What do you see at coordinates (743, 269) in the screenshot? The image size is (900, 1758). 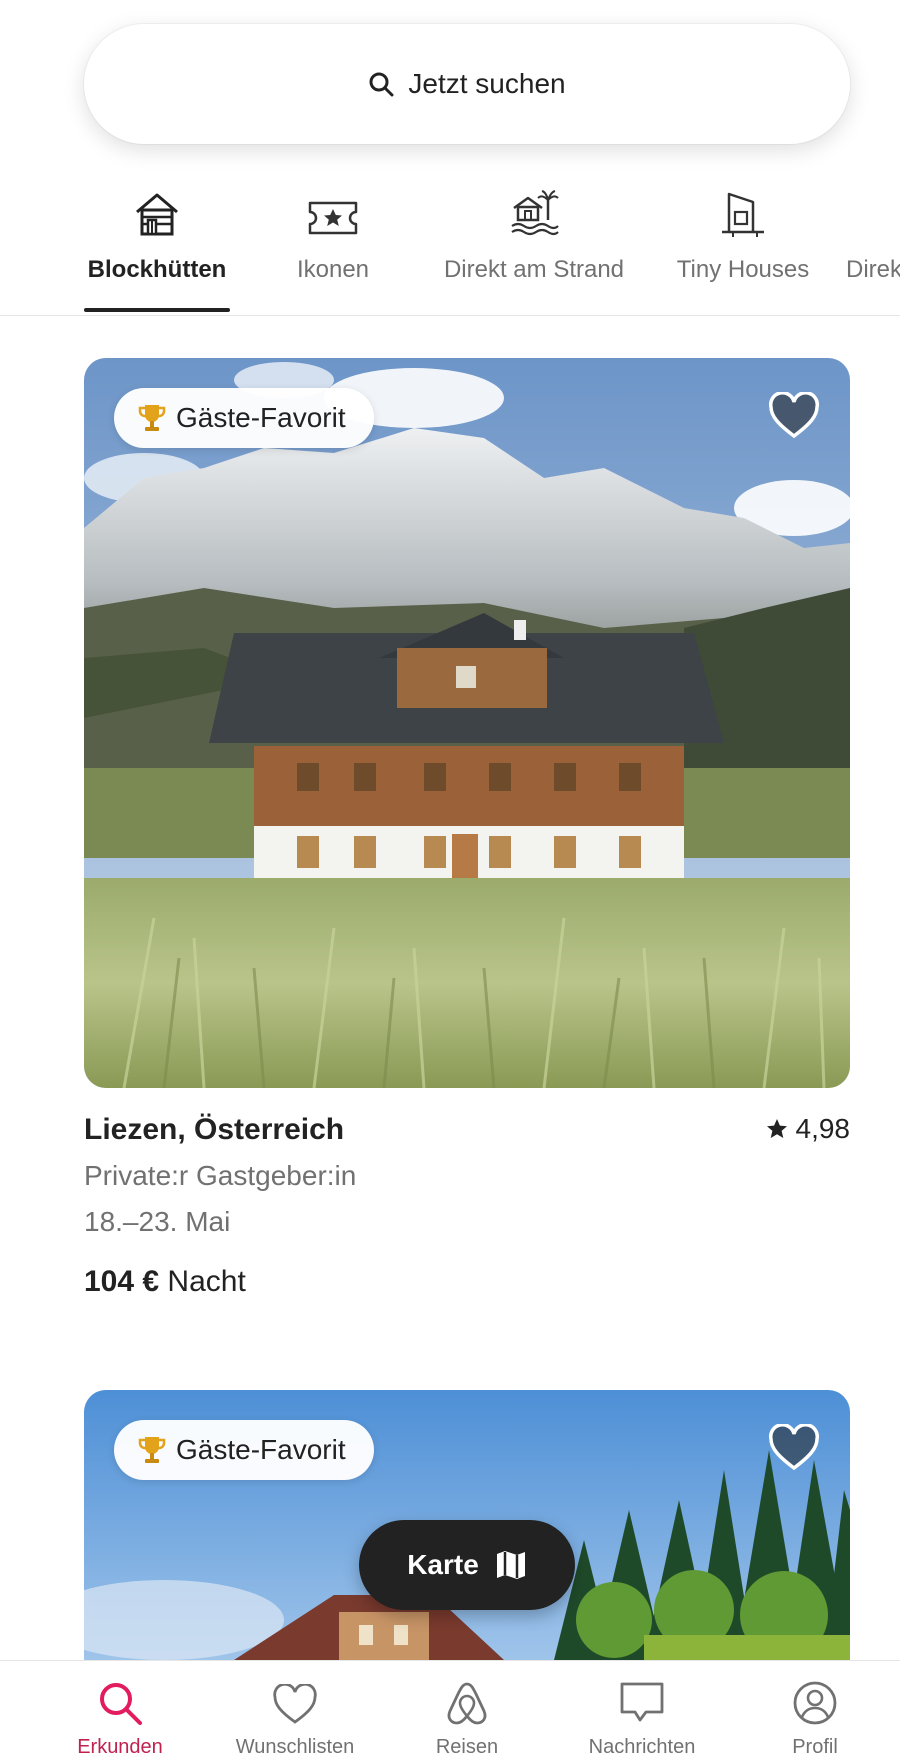 I see `tab-label: Tiny Houses` at bounding box center [743, 269].